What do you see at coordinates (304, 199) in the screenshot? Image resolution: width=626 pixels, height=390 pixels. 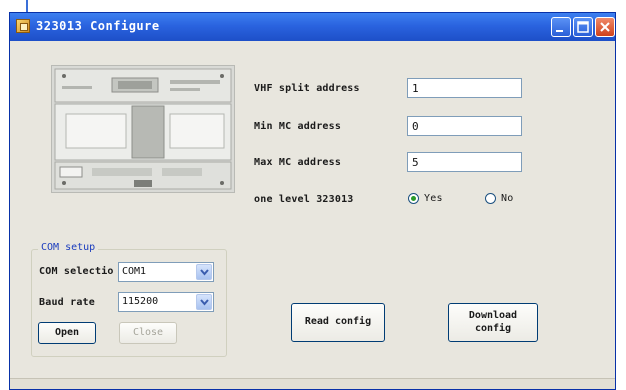 I see `one-level-label: one level 323013` at bounding box center [304, 199].